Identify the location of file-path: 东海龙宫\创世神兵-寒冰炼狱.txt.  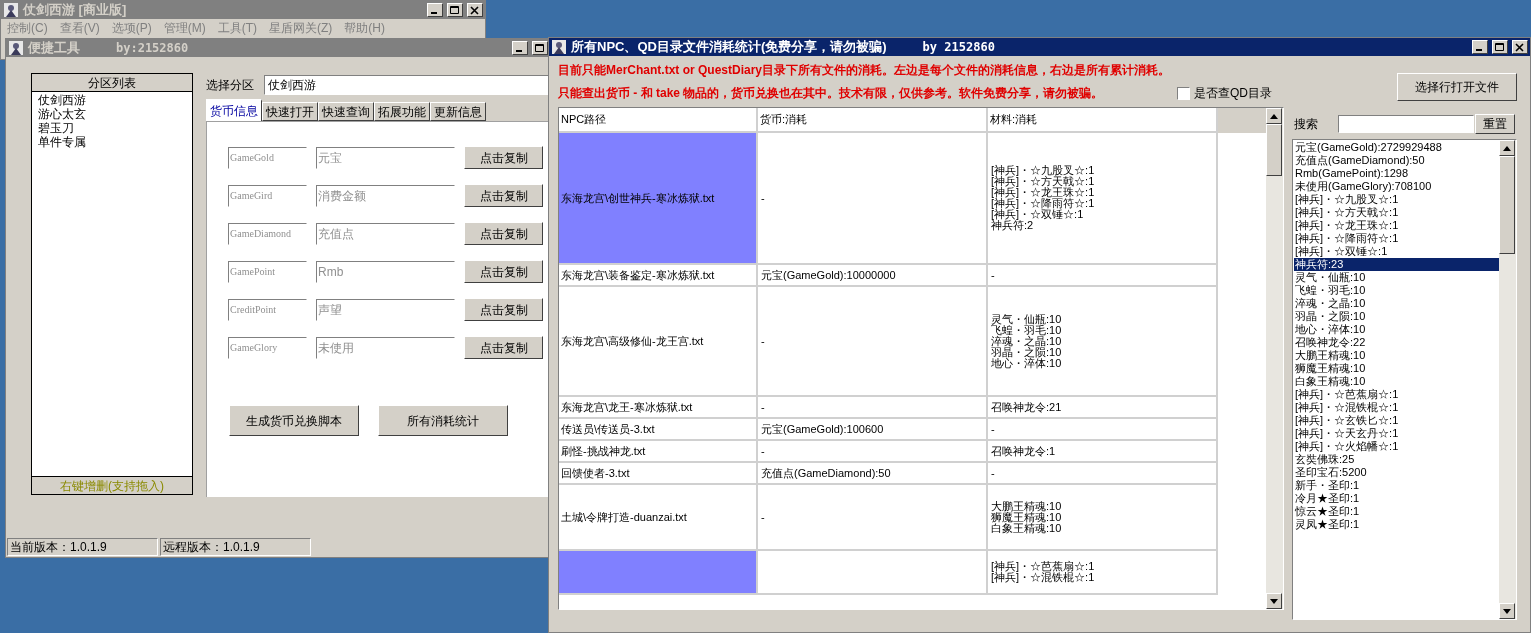
(638, 198).